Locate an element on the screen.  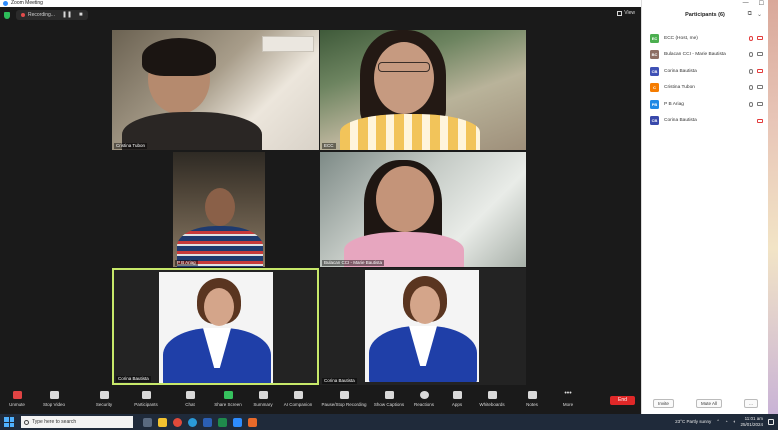
zoom-app-icon is located at coordinates (237, 422).